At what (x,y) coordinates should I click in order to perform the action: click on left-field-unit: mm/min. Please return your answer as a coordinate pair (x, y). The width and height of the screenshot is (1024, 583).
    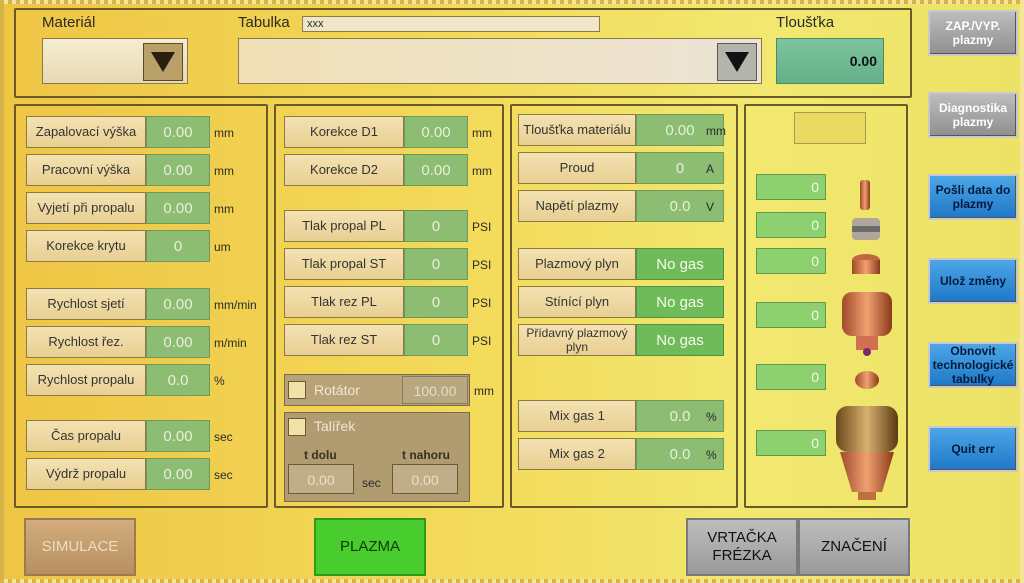
    Looking at the image, I should click on (235, 305).